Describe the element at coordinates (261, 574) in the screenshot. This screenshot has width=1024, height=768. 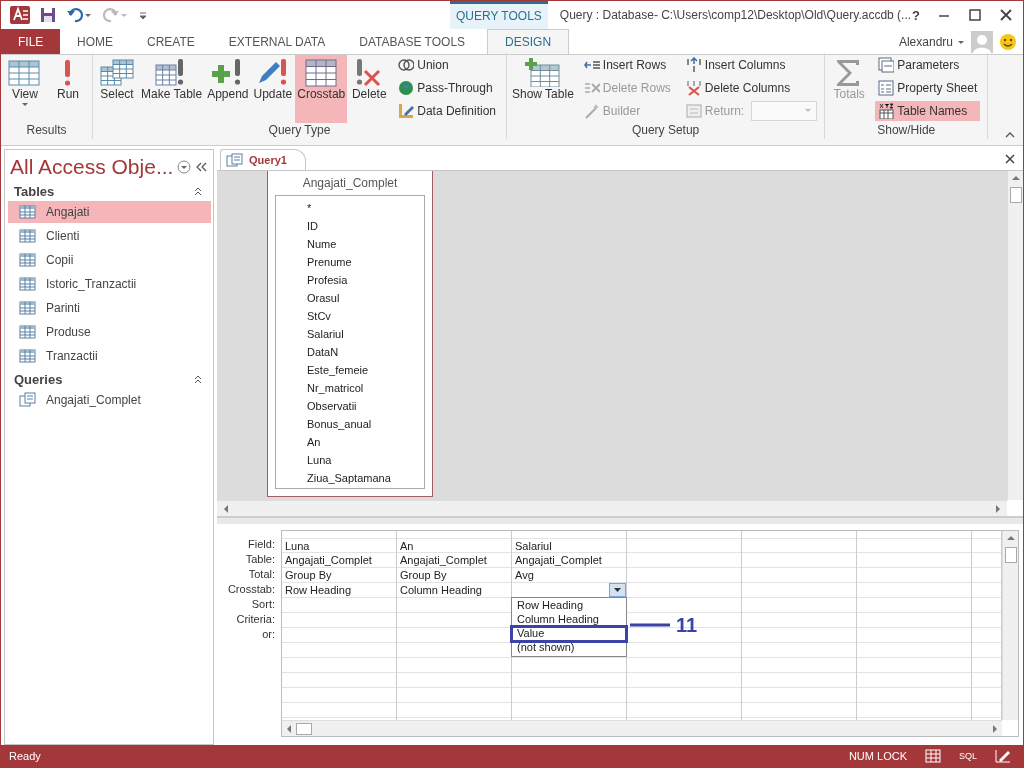
I see `row-label: Total:` at that location.